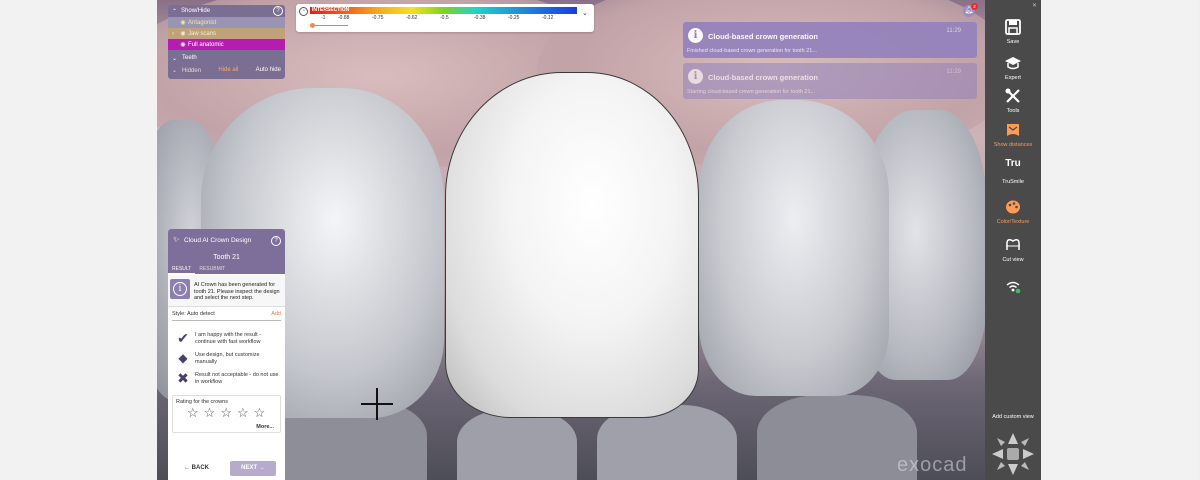 The height and width of the screenshot is (480, 1200). Describe the element at coordinates (548, 18) in the screenshot. I see `tick-label: -0.12` at that location.